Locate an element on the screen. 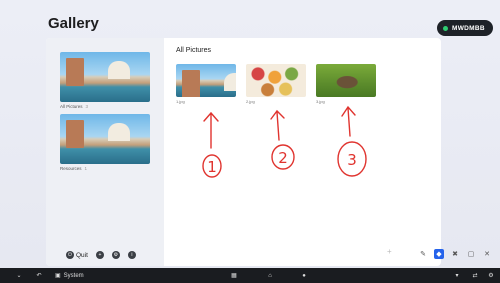  ink-annotations: 1 2 3 is located at coordinates (284, 141).